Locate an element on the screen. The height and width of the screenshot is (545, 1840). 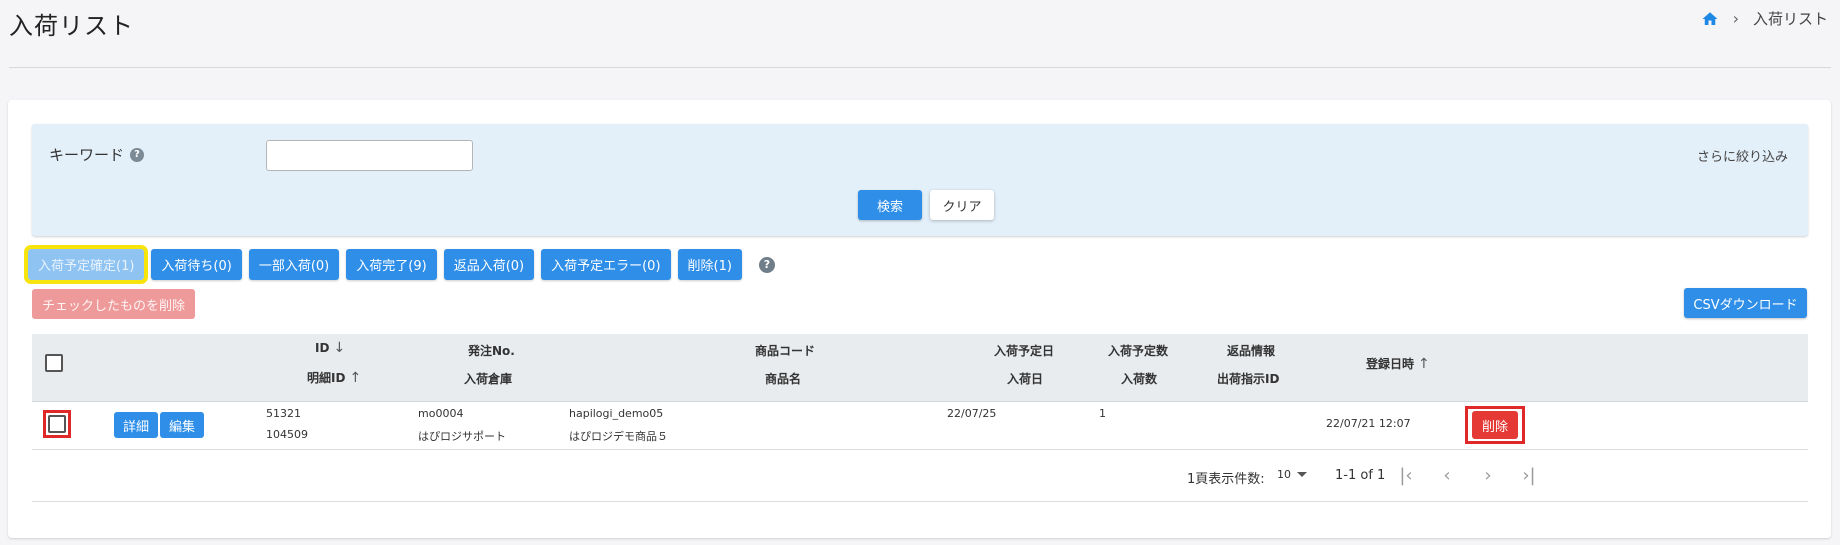
refine-search-link: さらに絞り込み is located at coordinates (1742, 155).